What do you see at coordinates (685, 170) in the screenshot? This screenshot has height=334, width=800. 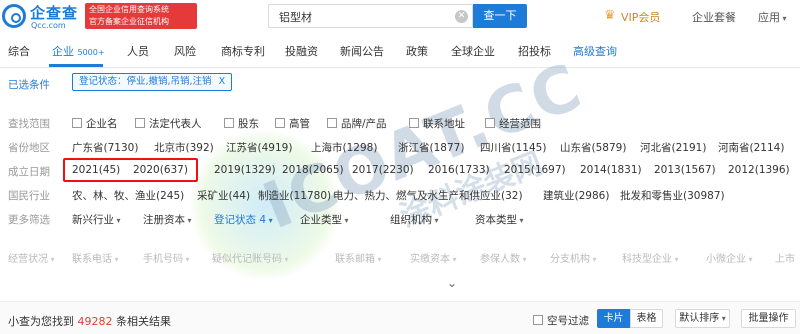 I see `year-option: 2013(1567)` at bounding box center [685, 170].